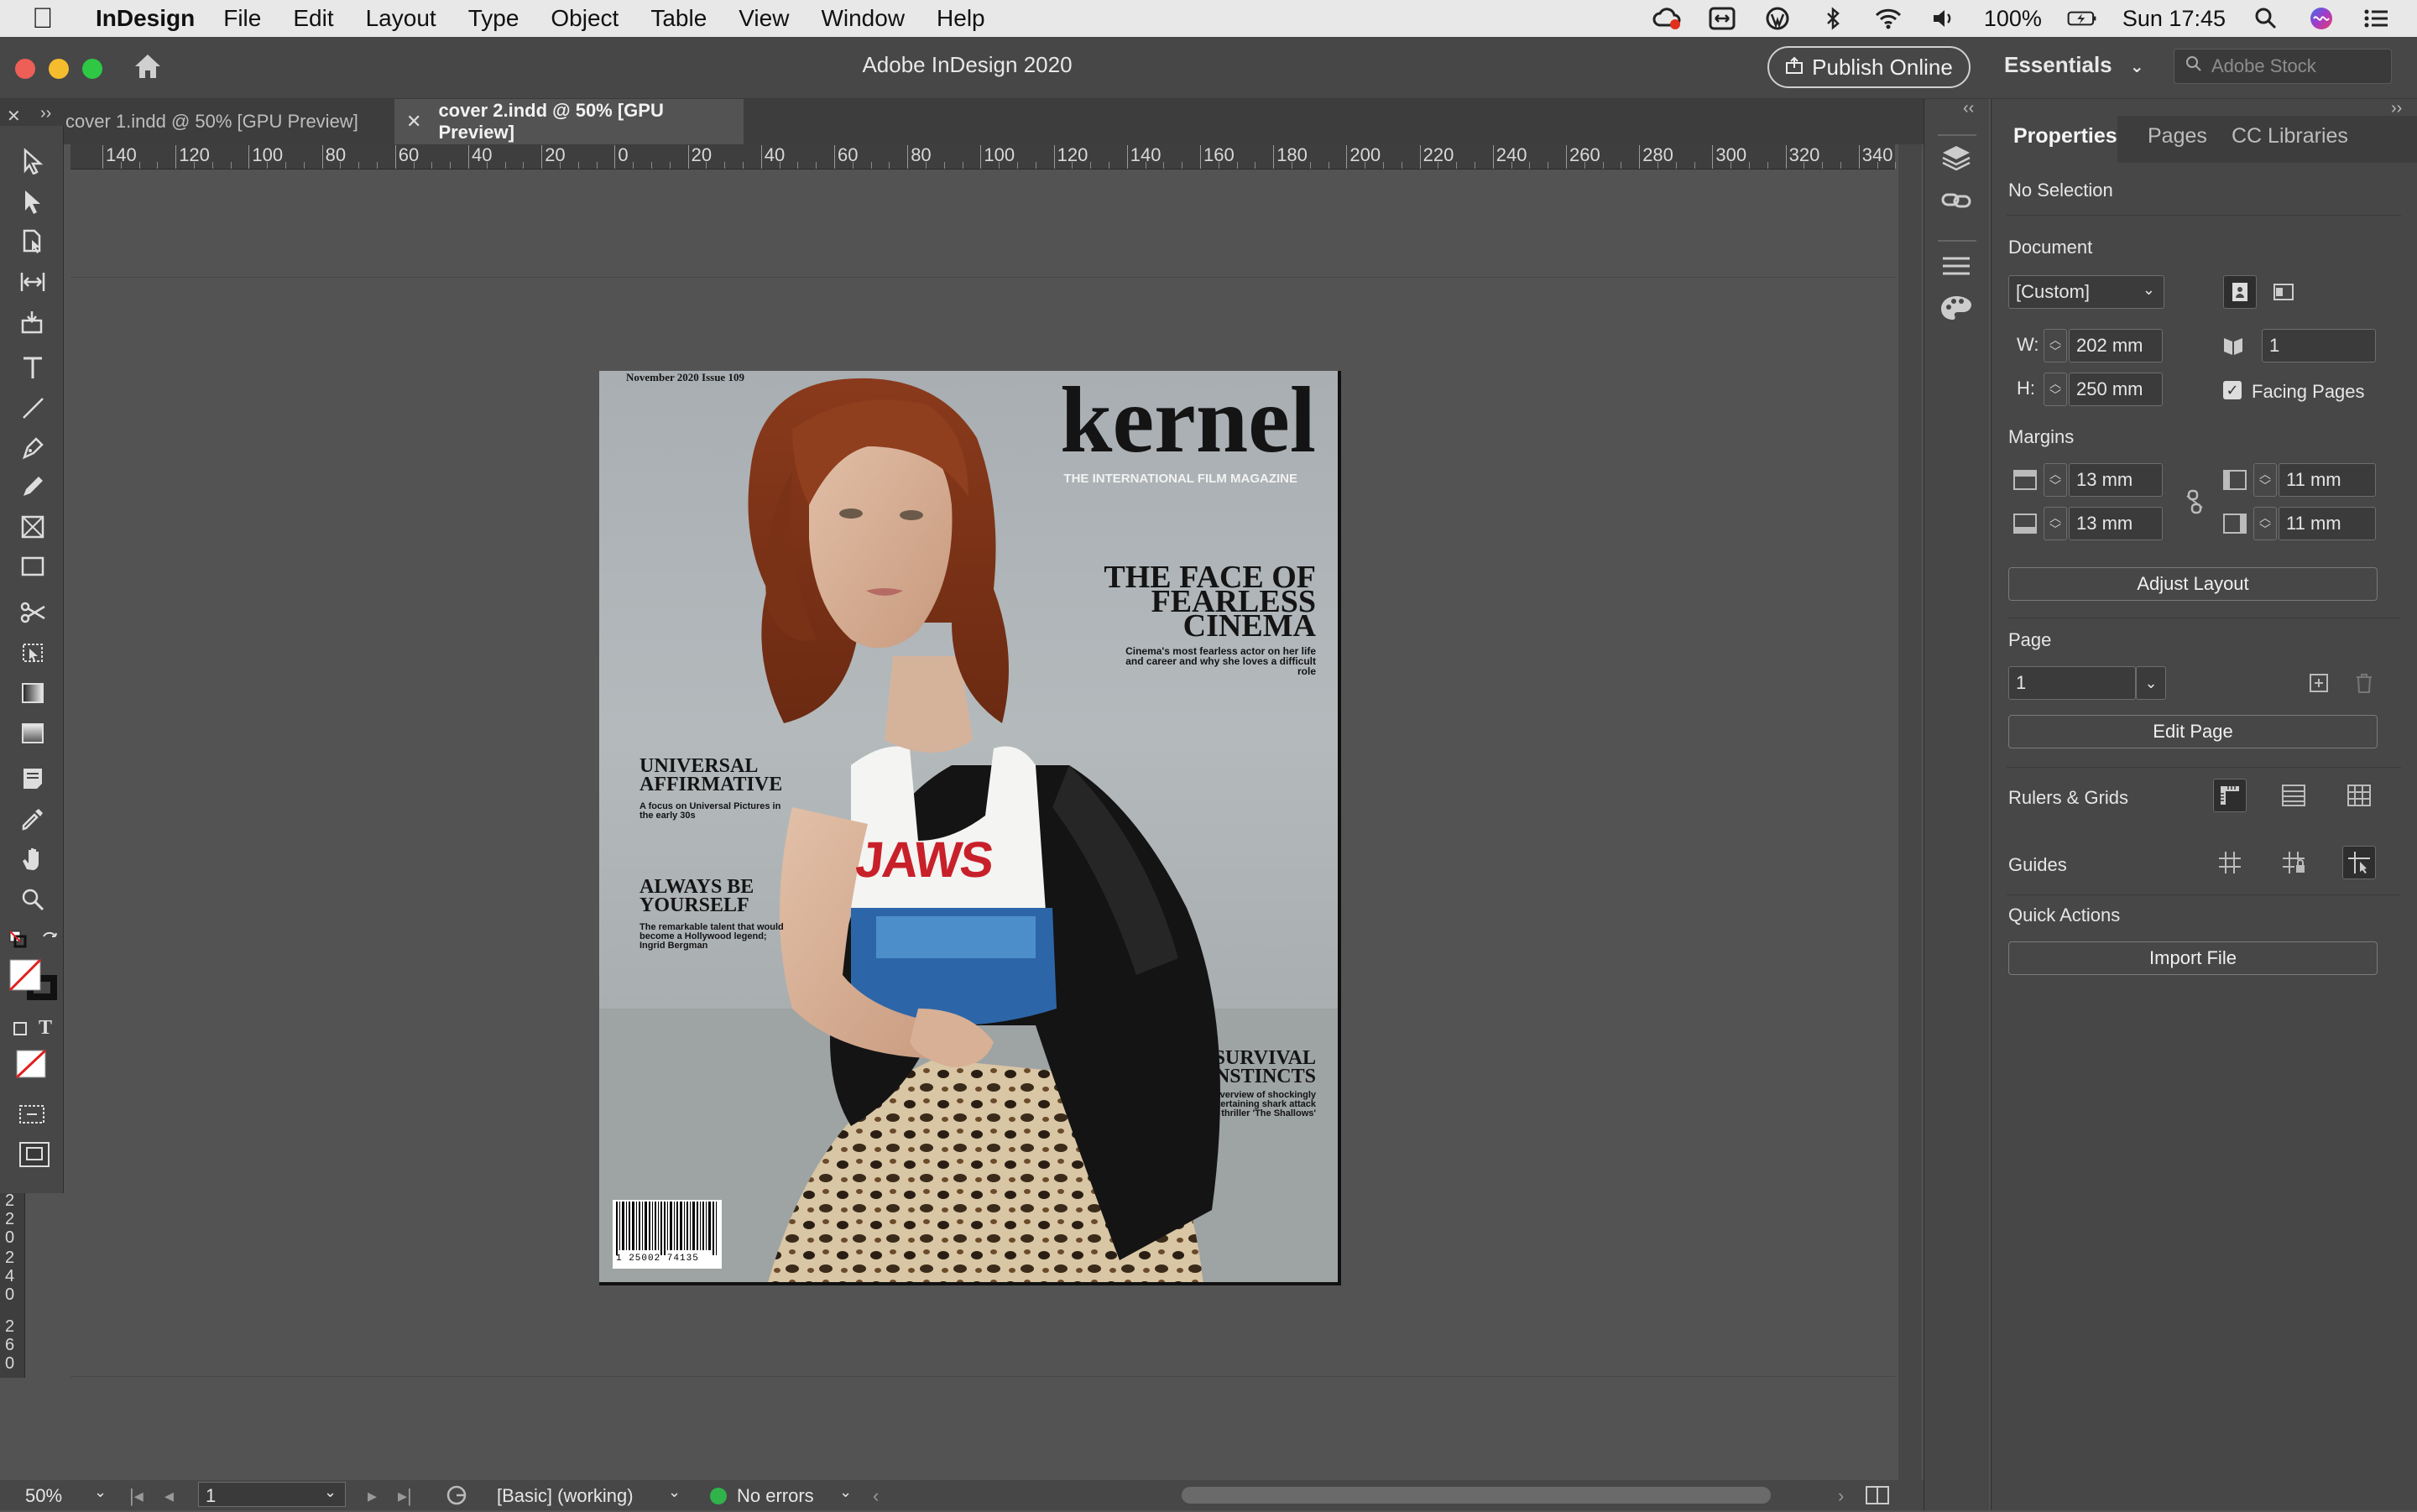 This screenshot has height=1512, width=2417. What do you see at coordinates (45, 1028) in the screenshot?
I see `formatting-text-icon: T` at bounding box center [45, 1028].